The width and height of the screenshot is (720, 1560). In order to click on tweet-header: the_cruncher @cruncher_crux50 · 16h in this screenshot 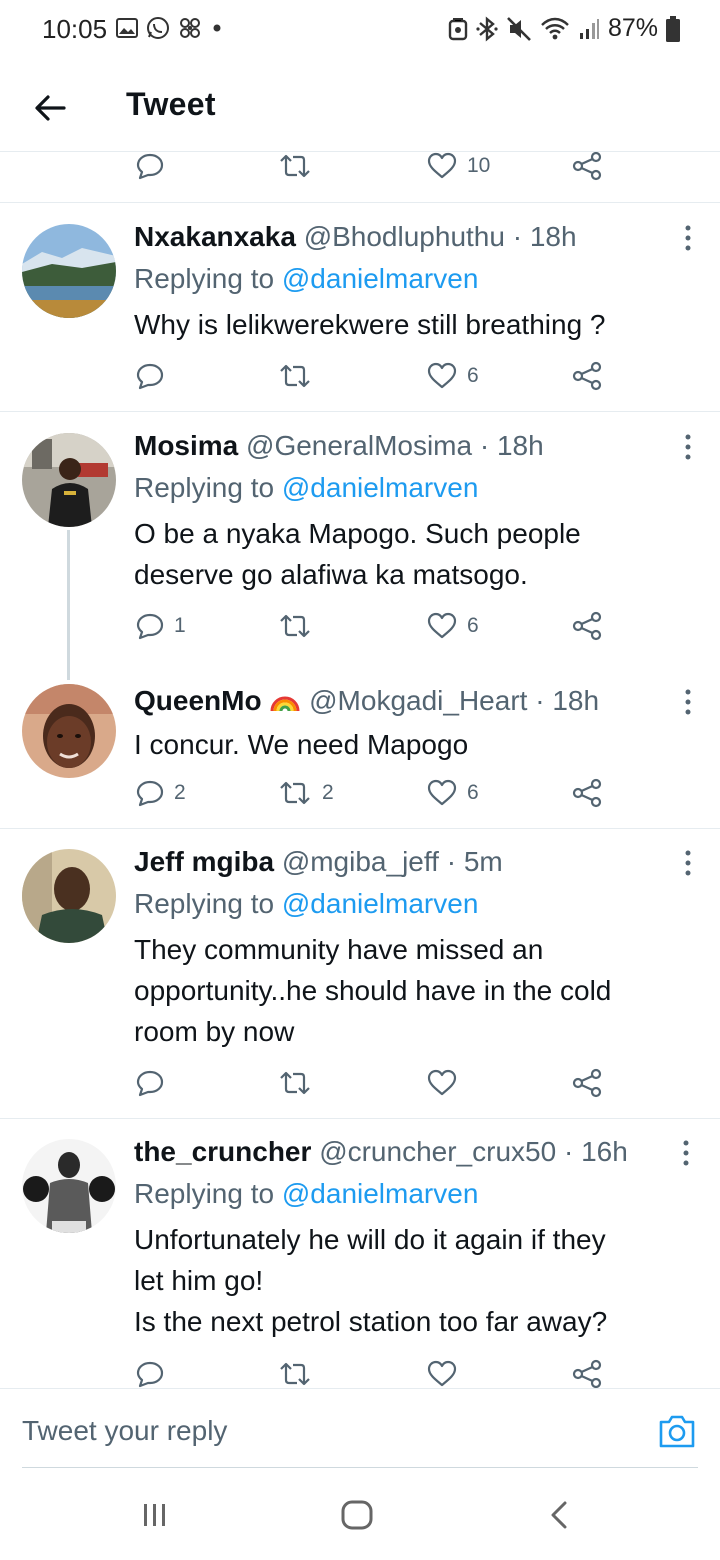, I will do `click(381, 1152)`.